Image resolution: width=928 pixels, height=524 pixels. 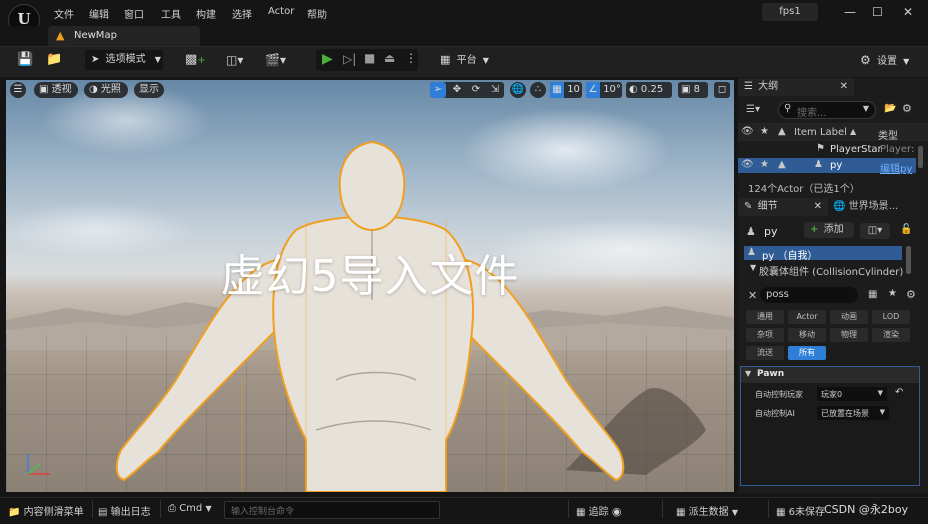 What do you see at coordinates (649, 90) in the screenshot?
I see `scale-snap-button: ◐ 0.25` at bounding box center [649, 90].